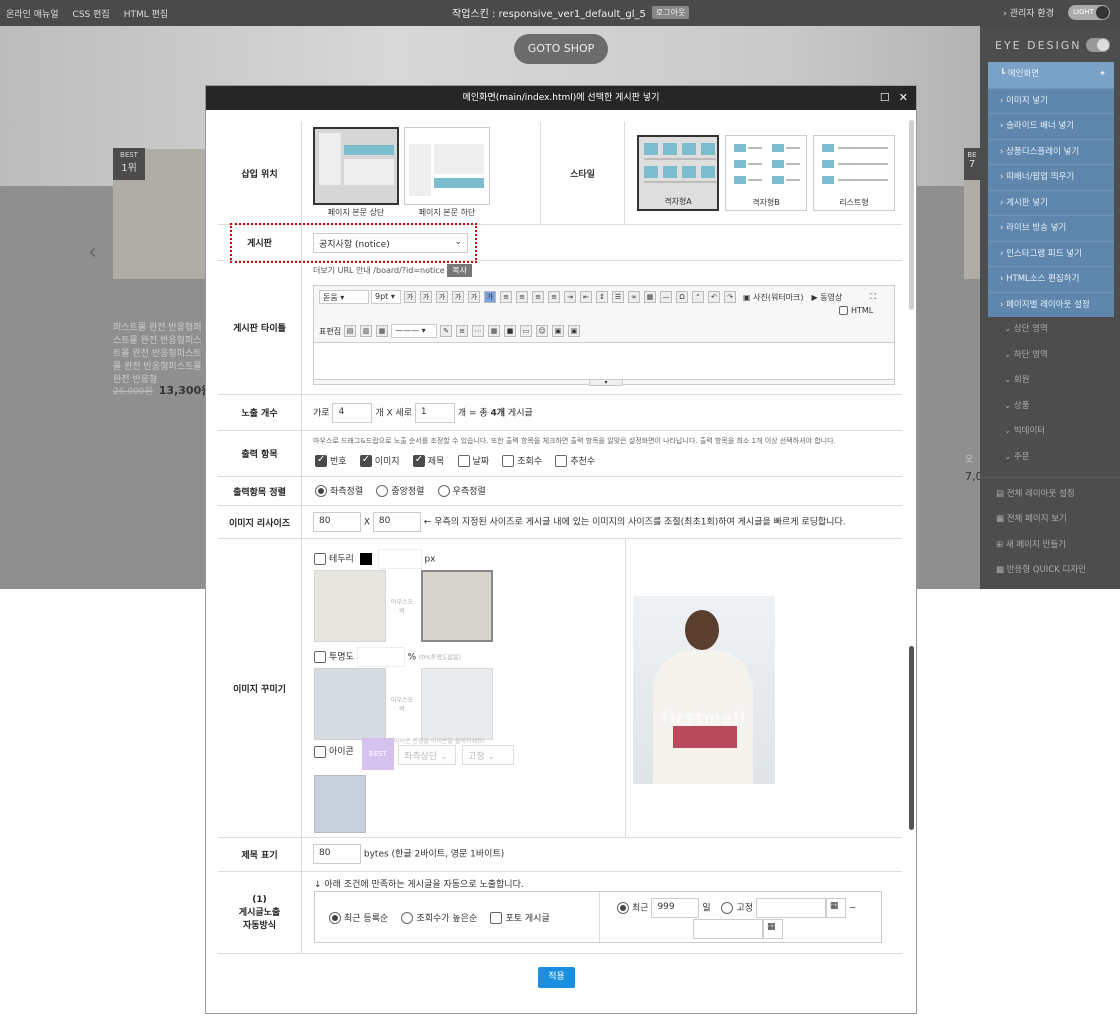  I want to click on manual-link: 온라인 매뉴얼, so click(32, 13).